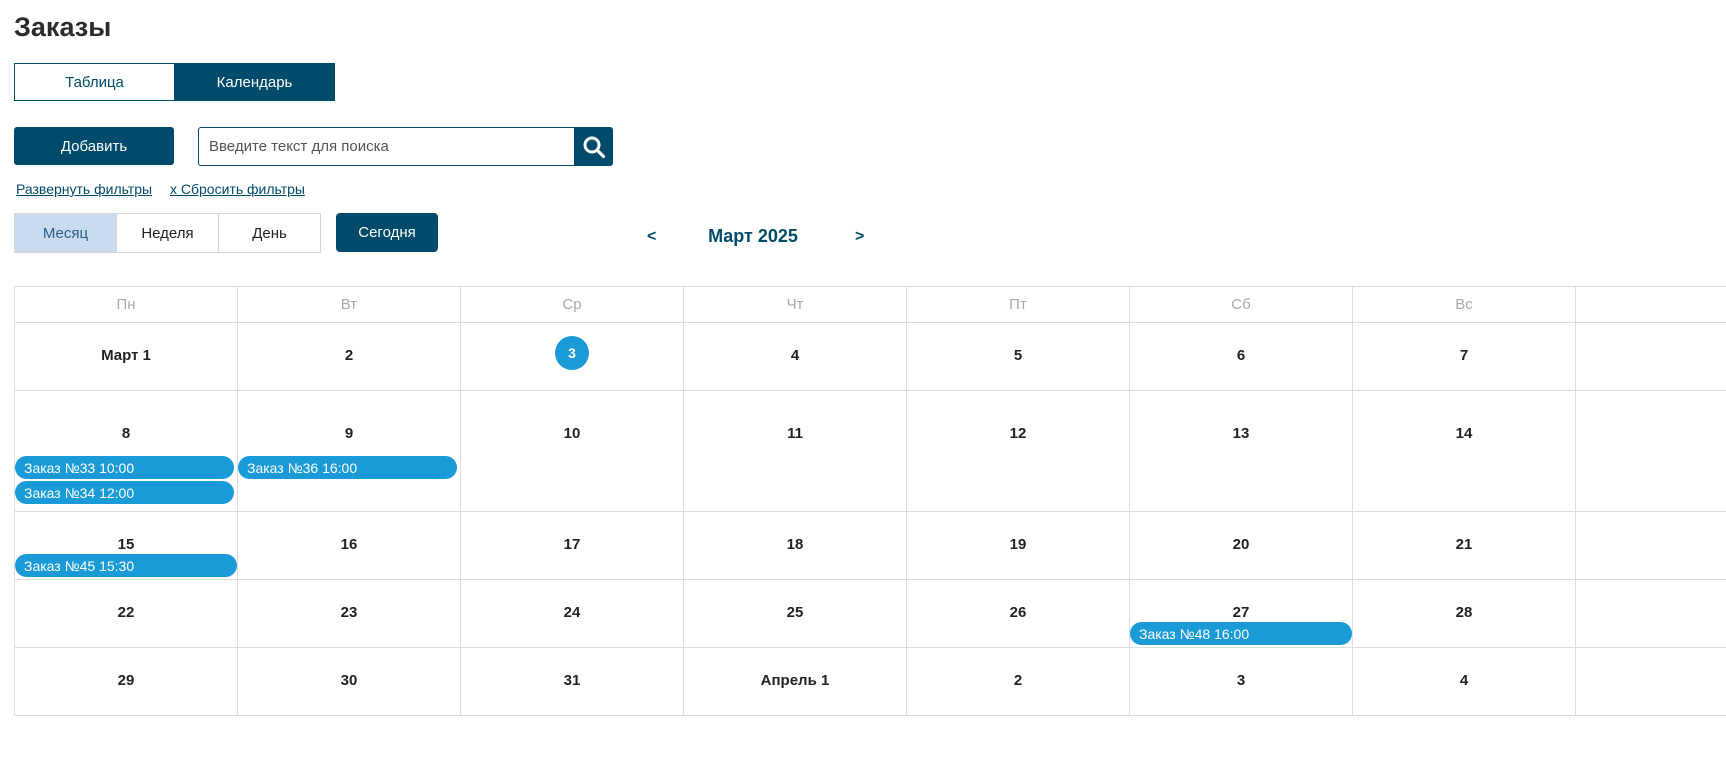  I want to click on day-number: 24, so click(572, 612).